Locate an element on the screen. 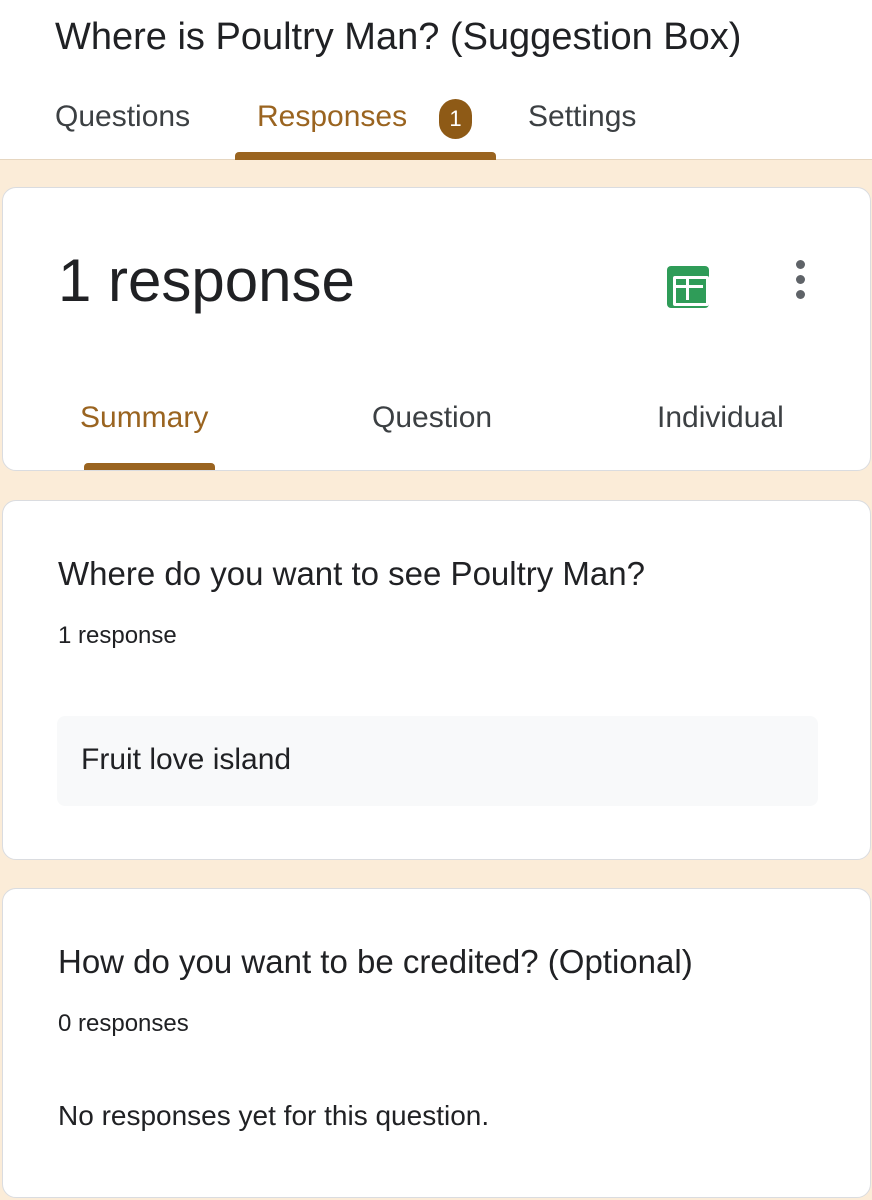 This screenshot has width=872, height=1200. tab-questions: Questions is located at coordinates (122, 117).